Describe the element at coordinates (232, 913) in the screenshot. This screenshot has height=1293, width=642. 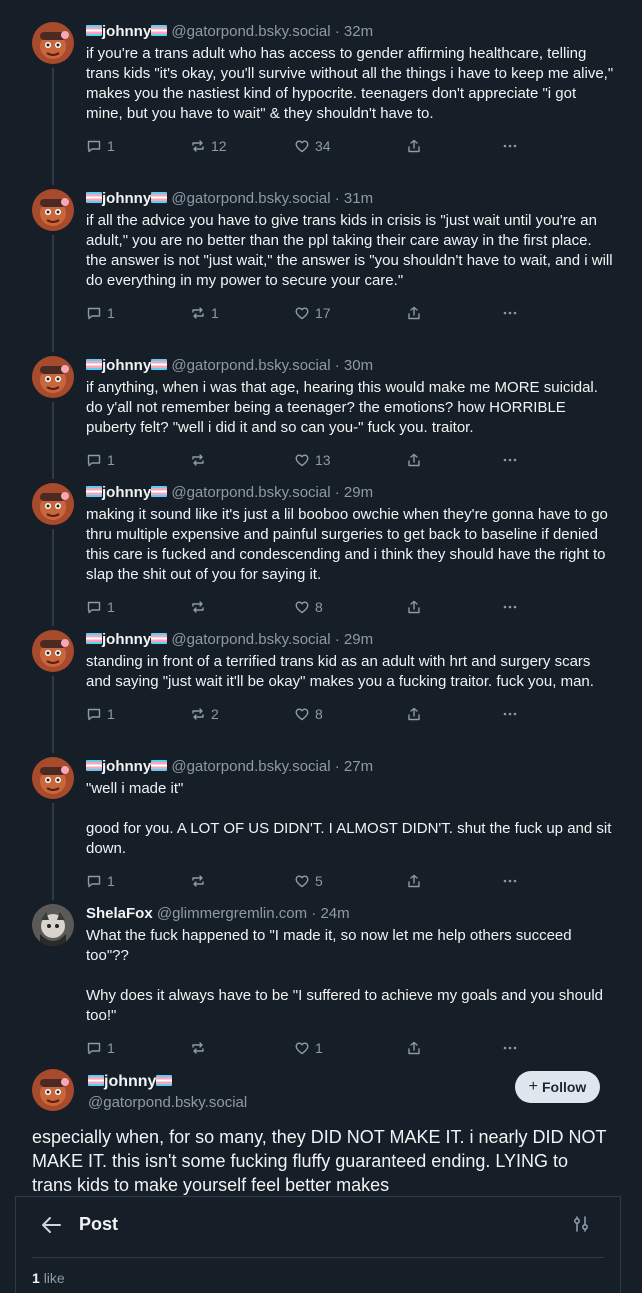
I see `author-handle: @glimmergremlin.com` at that location.